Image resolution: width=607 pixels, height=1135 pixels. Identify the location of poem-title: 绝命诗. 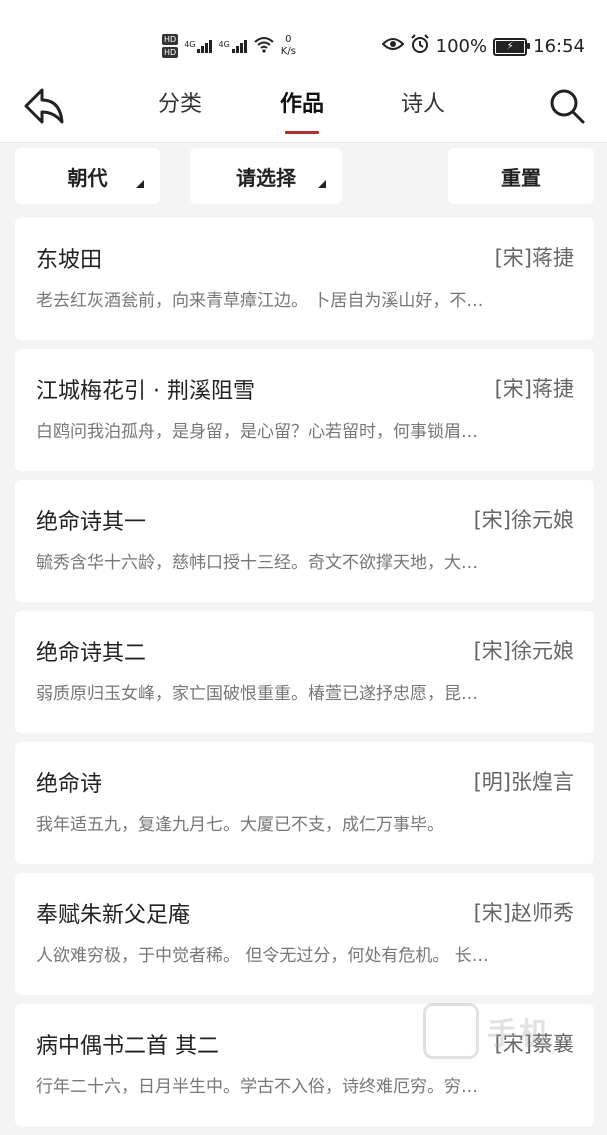
(69, 784).